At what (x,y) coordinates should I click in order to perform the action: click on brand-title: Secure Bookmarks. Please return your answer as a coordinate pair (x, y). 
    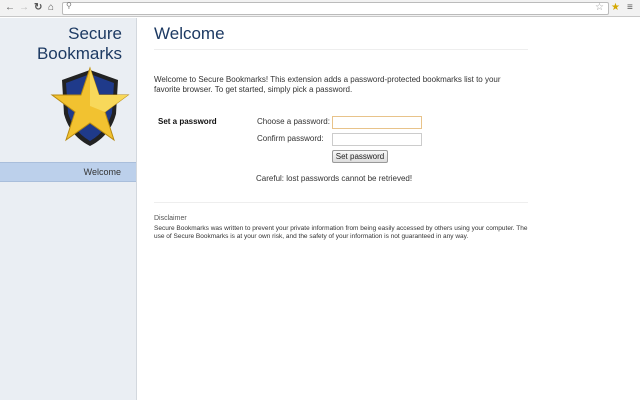
    Looking at the image, I should click on (79, 44).